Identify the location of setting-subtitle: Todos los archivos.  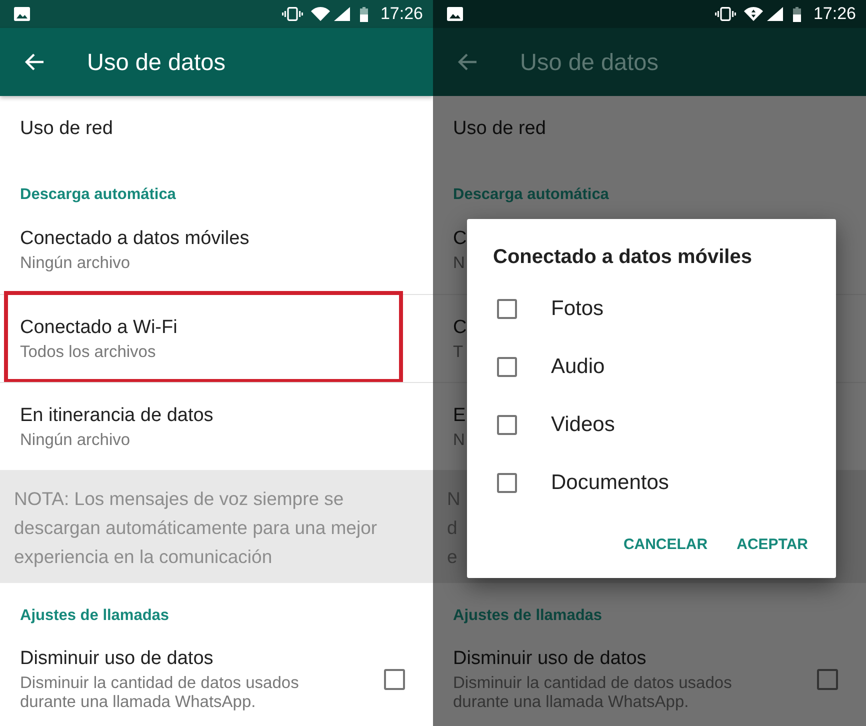
(88, 352).